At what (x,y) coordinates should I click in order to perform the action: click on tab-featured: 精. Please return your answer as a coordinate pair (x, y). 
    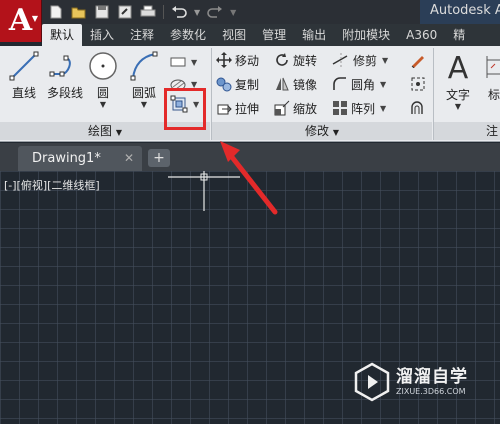
    Looking at the image, I should click on (459, 35).